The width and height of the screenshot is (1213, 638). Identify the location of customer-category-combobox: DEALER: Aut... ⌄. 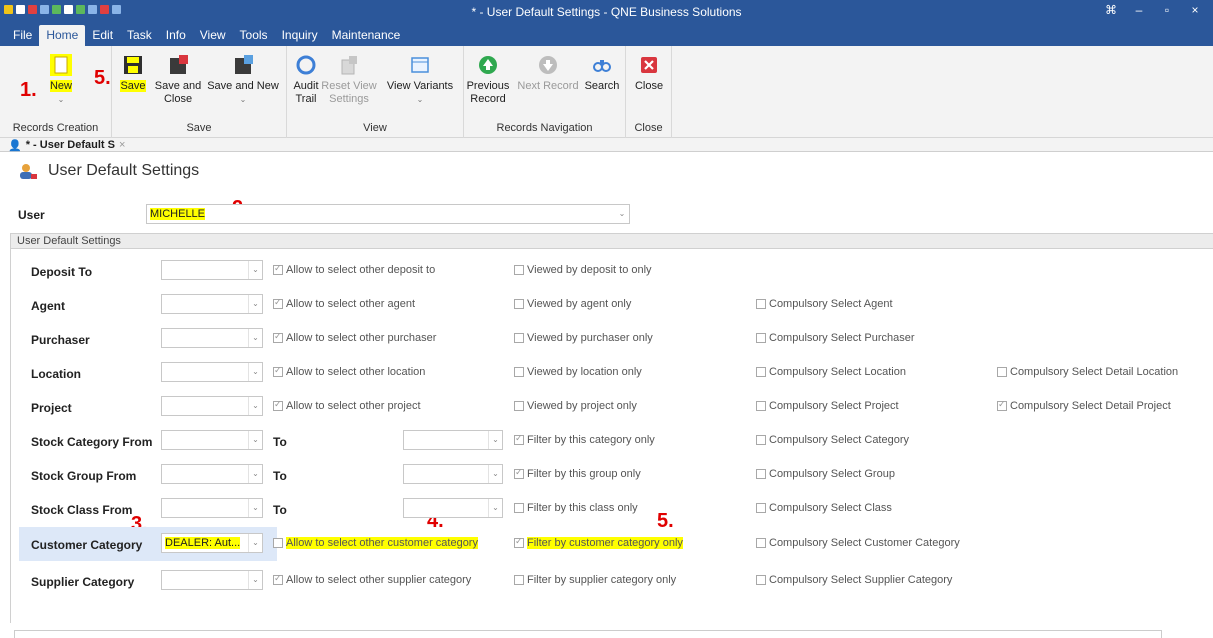
(212, 543).